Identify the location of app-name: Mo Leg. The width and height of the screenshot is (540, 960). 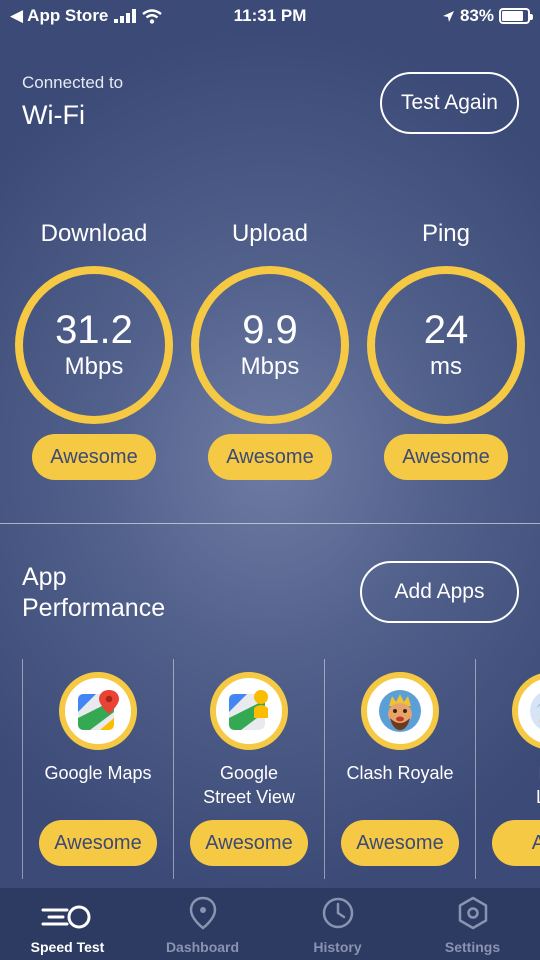
(508, 786).